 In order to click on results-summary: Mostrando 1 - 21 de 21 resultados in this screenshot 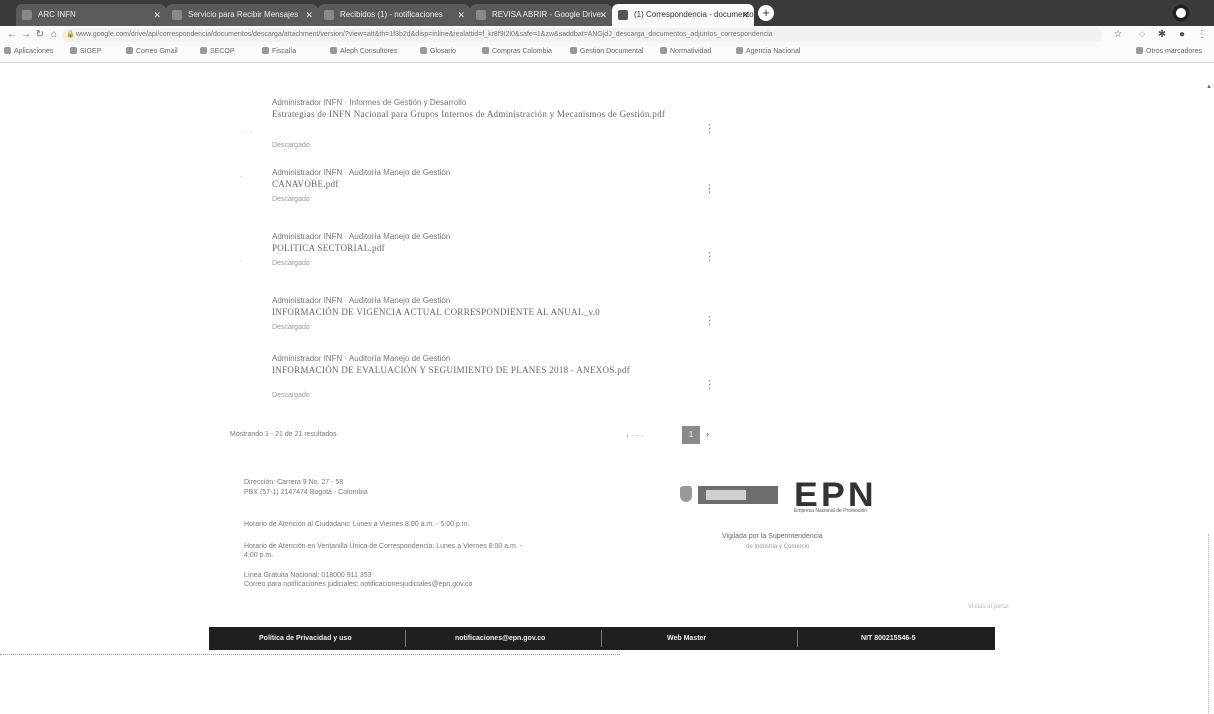, I will do `click(283, 434)`.